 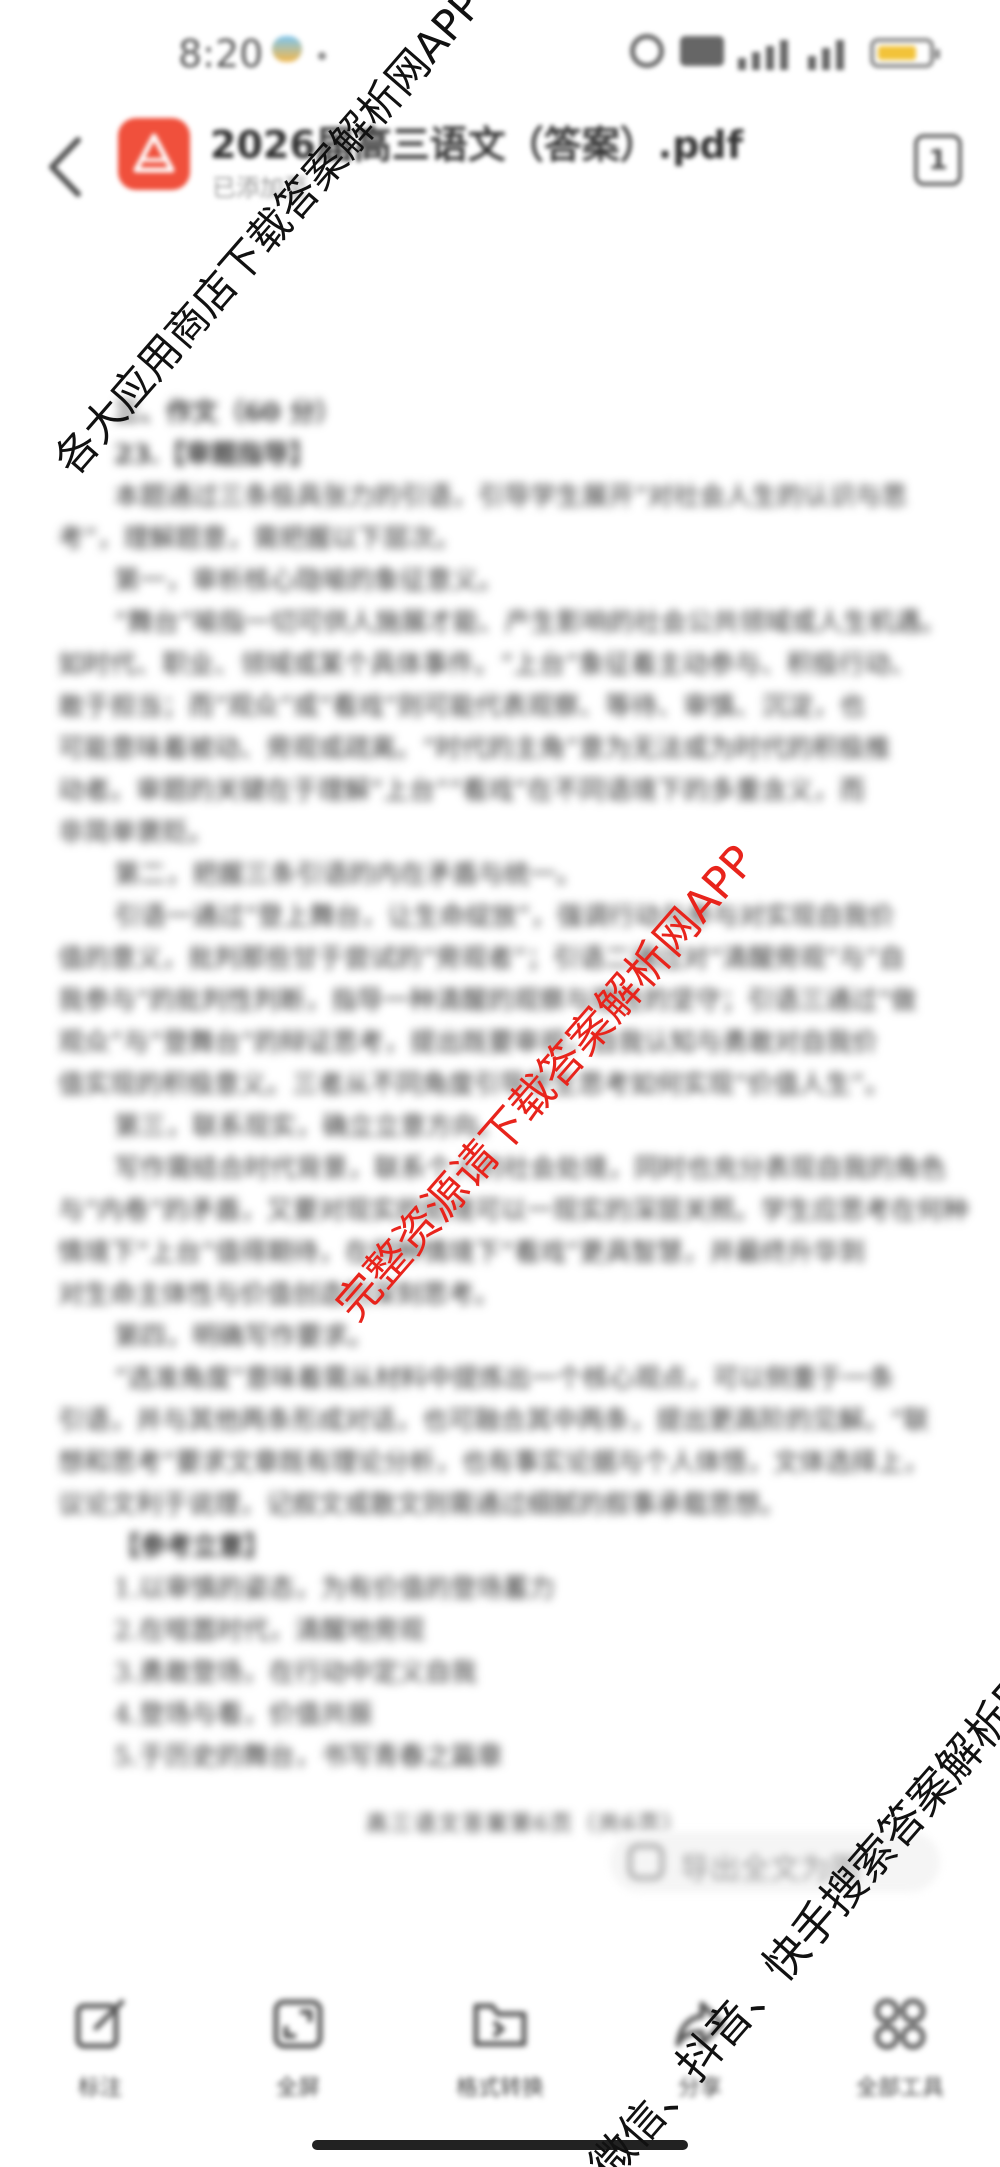 What do you see at coordinates (462, 1253) in the screenshot?
I see `document-line: 情境下“上台”值得期待，在何种情境下“看戏”更具智慧，并最终升华到` at bounding box center [462, 1253].